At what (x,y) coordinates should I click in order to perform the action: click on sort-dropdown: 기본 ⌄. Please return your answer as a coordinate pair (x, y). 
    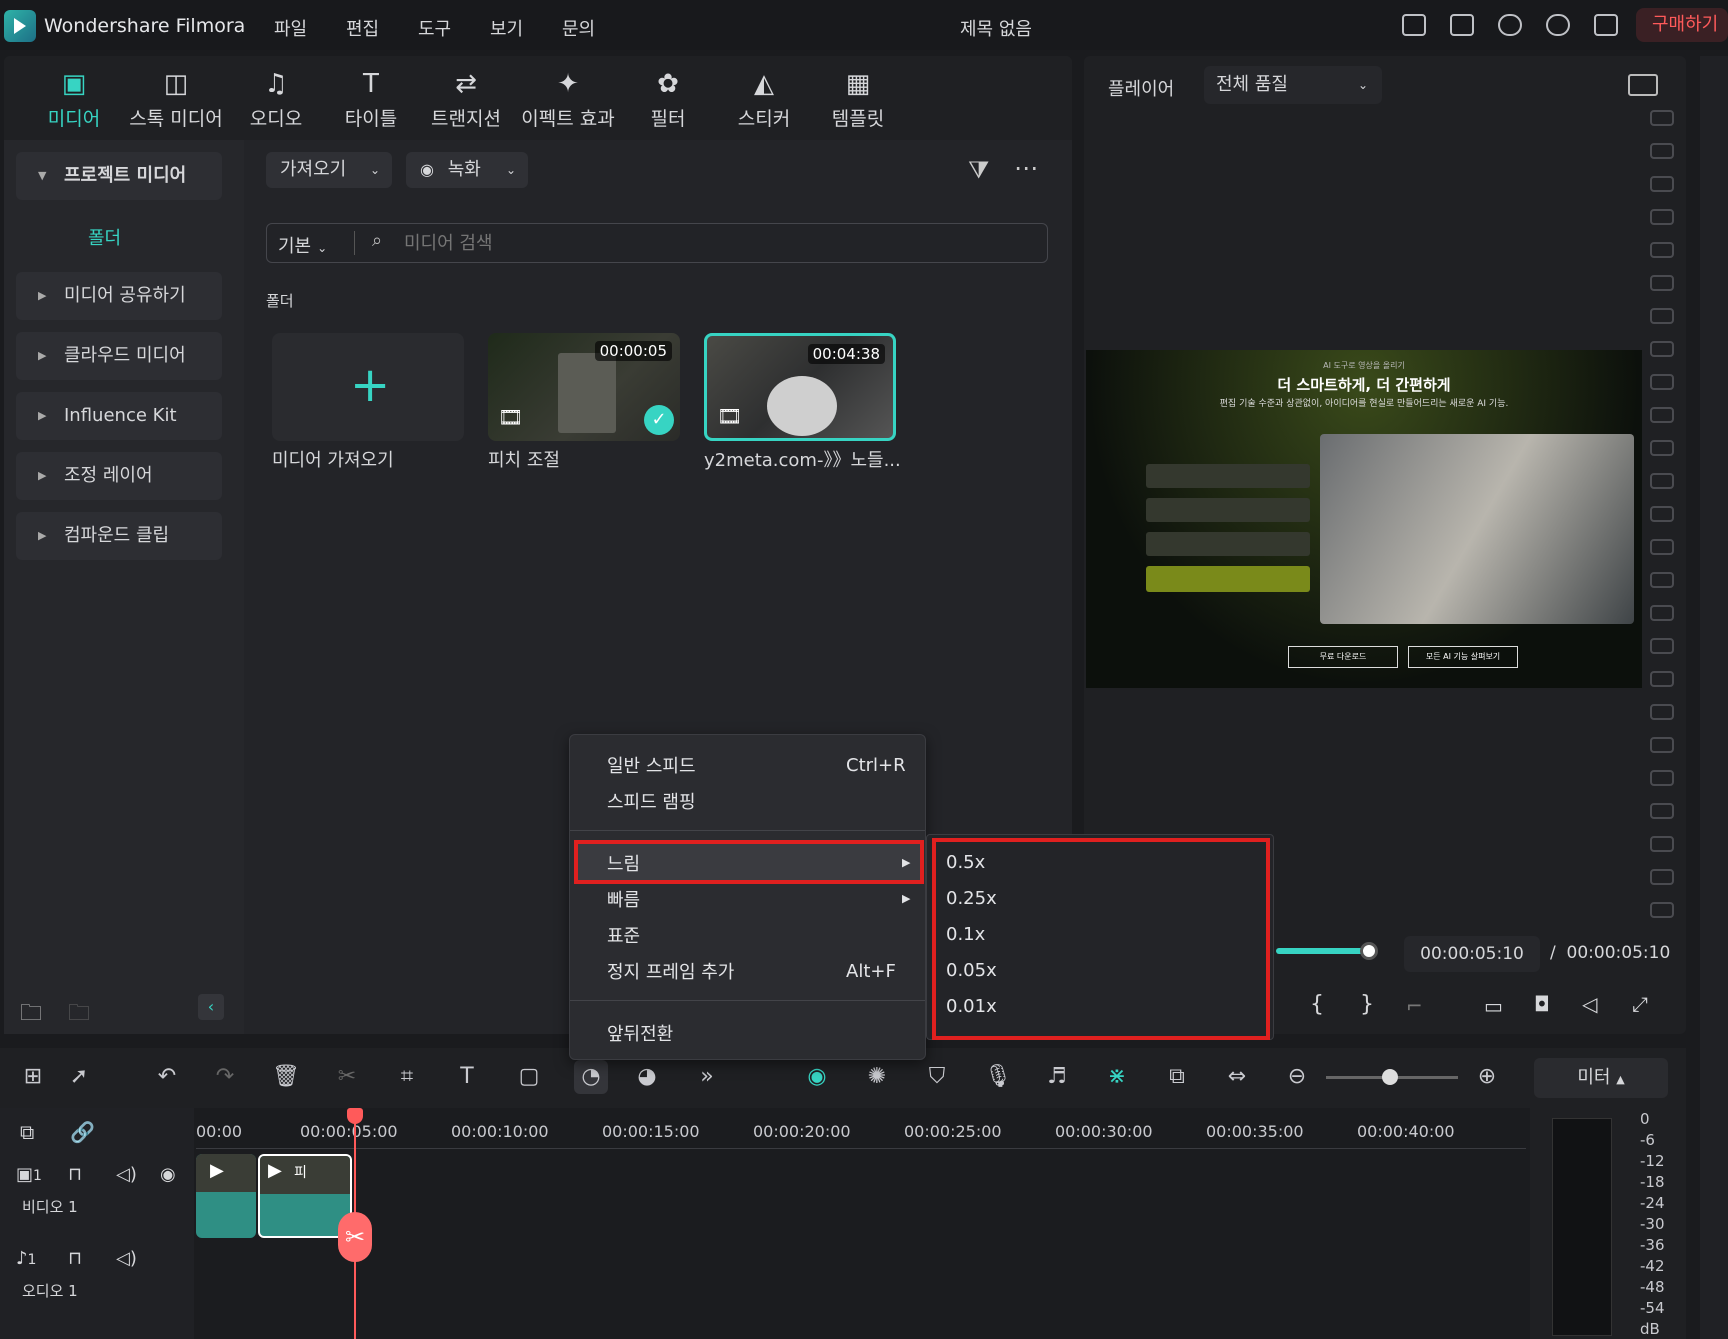
    Looking at the image, I should click on (302, 245).